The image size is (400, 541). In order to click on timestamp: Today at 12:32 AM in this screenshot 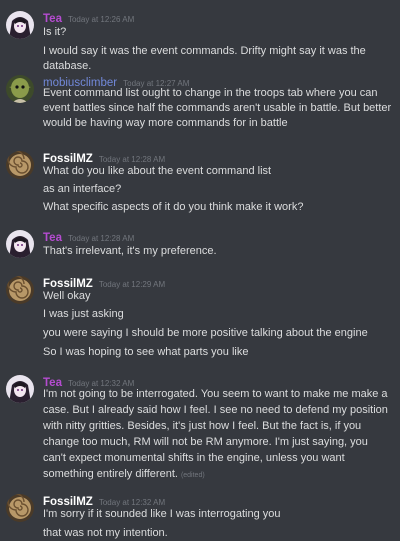, I will do `click(132, 502)`.